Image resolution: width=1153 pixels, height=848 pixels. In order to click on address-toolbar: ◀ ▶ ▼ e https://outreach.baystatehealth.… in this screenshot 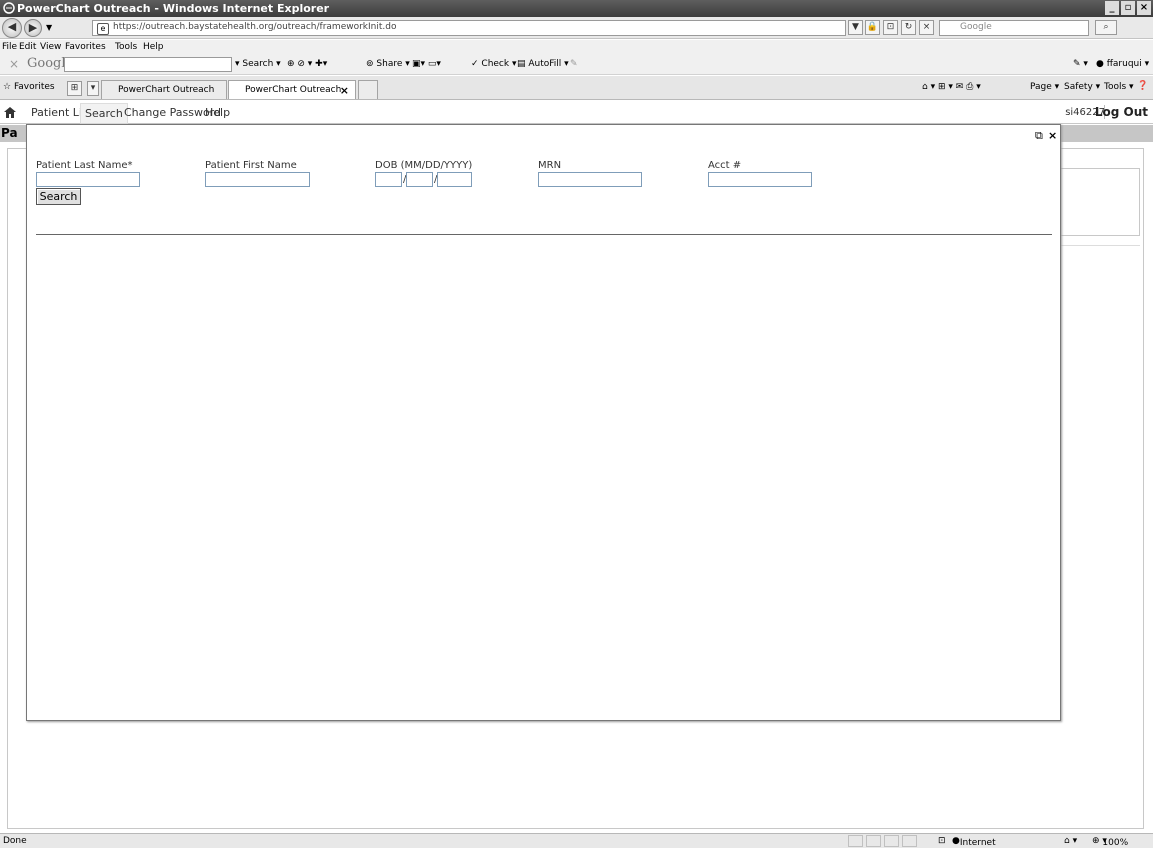, I will do `click(576, 28)`.